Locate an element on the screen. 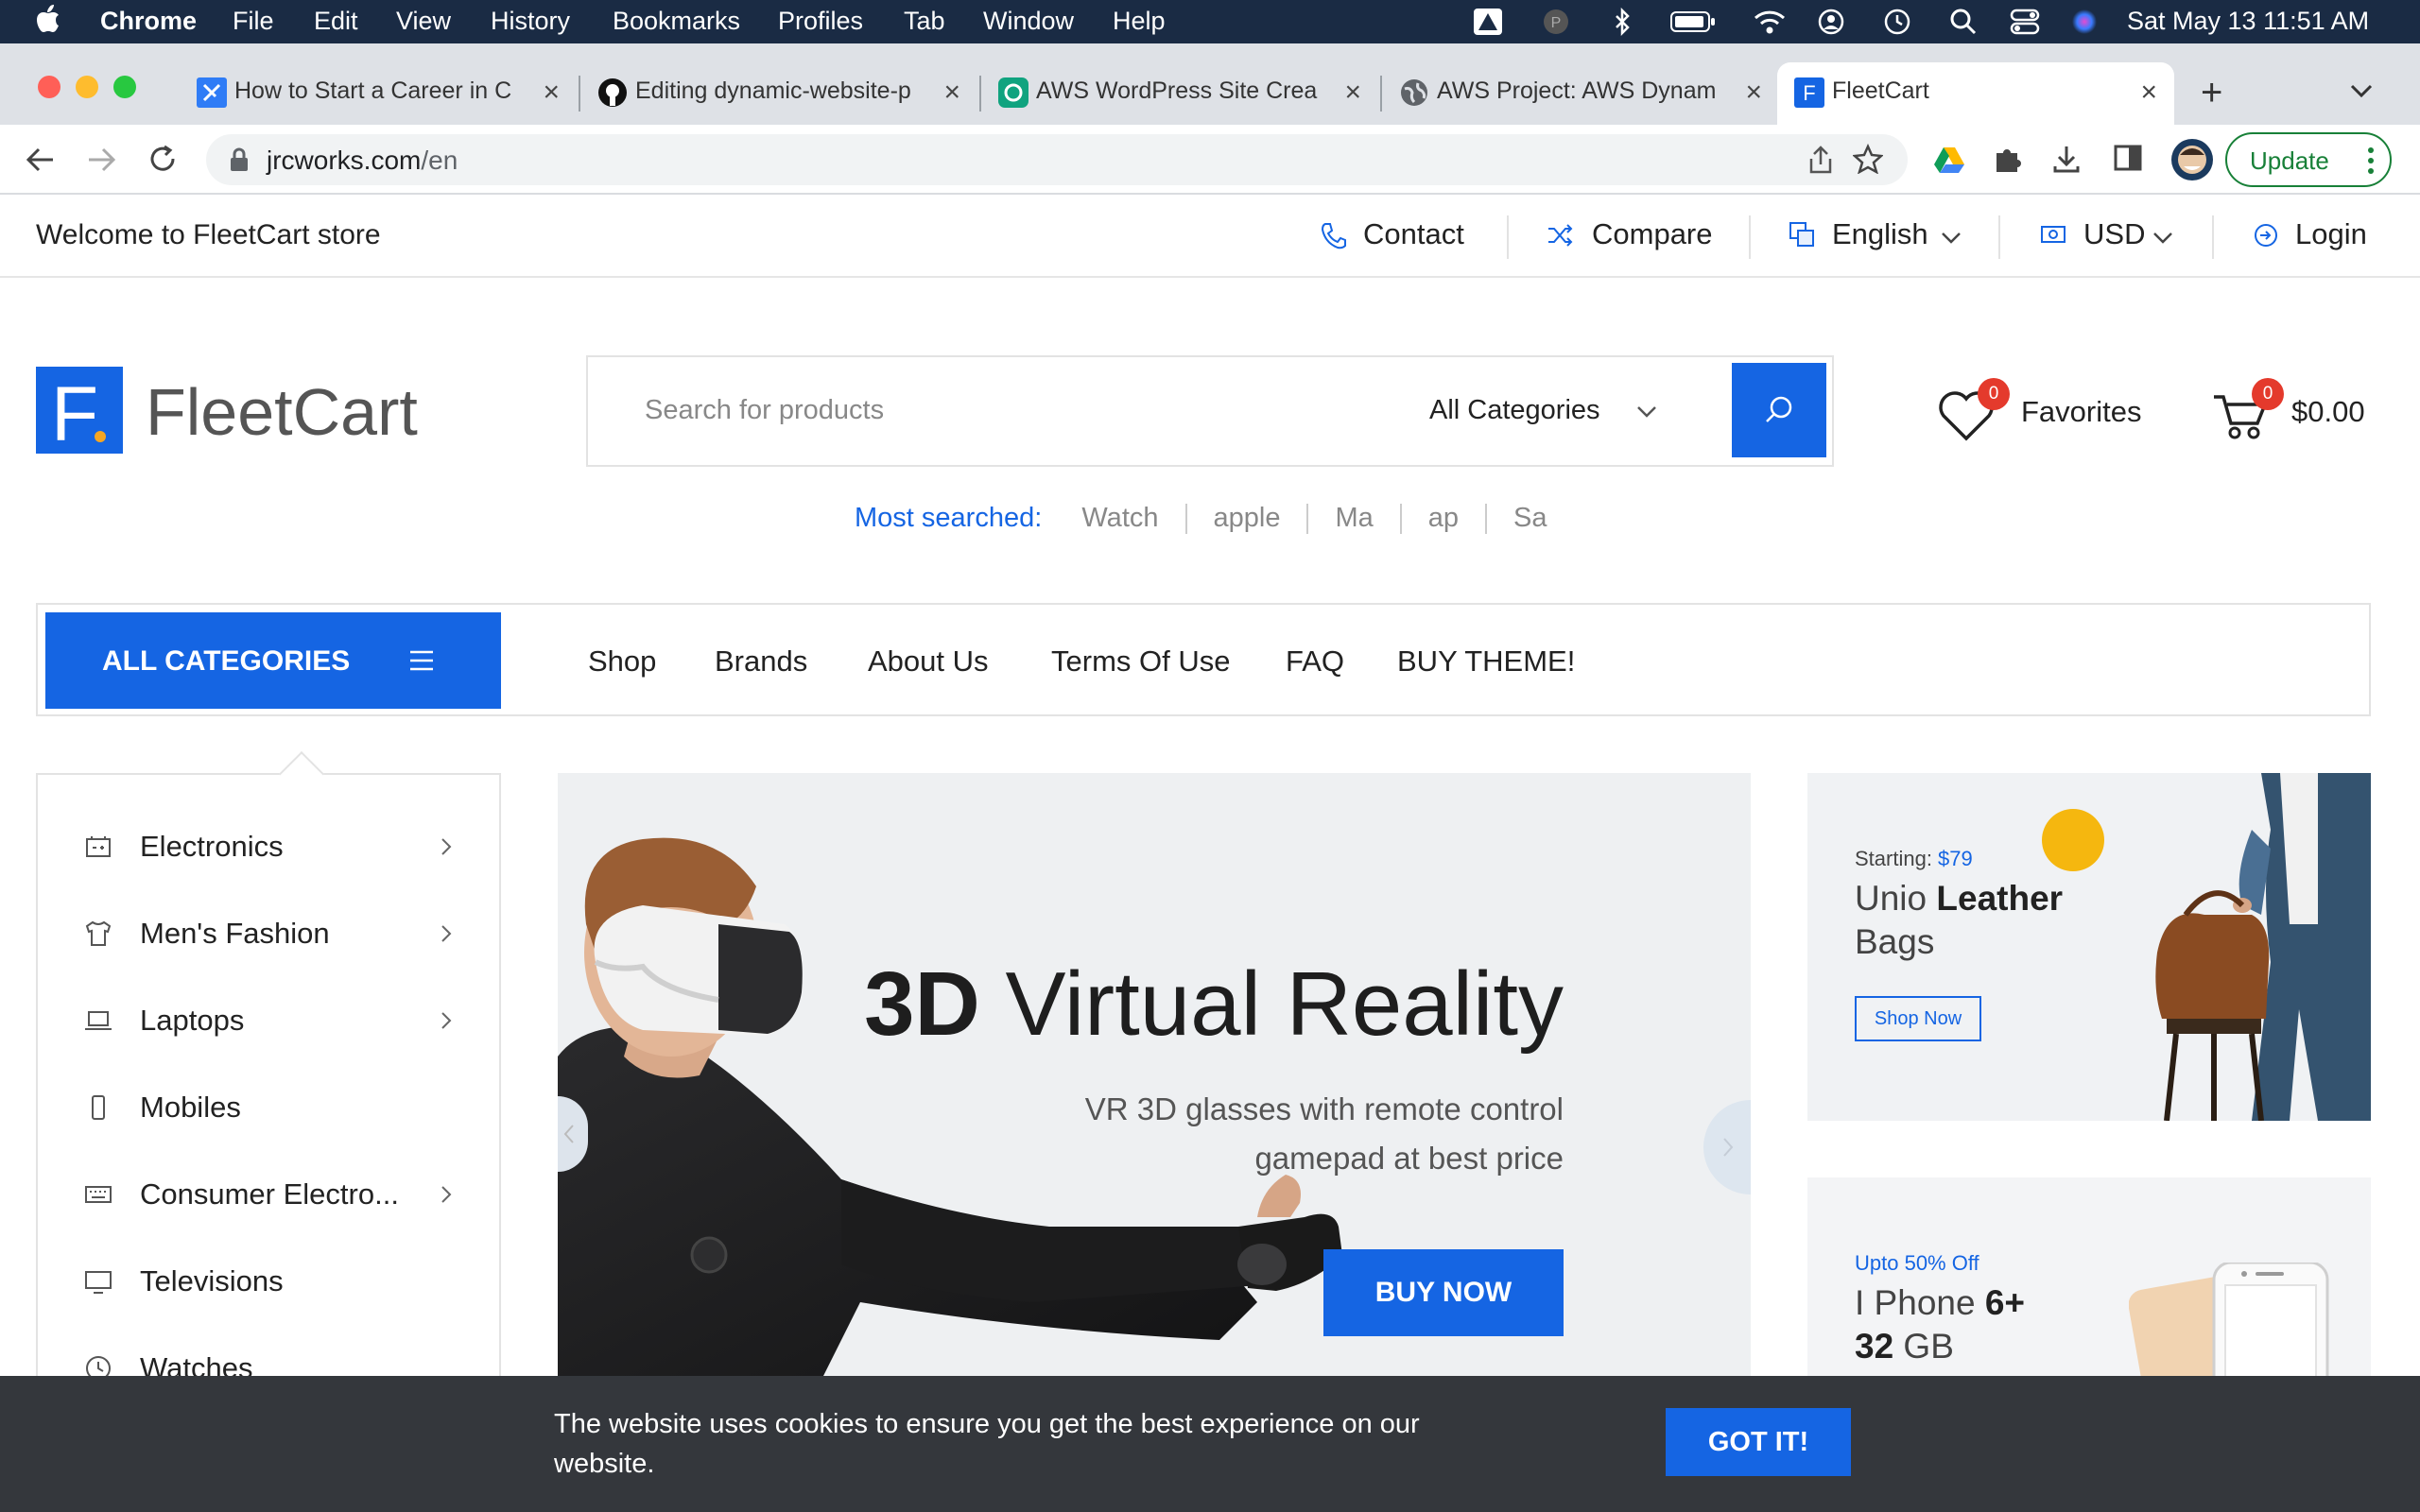  update-label: Update is located at coordinates (2289, 160).